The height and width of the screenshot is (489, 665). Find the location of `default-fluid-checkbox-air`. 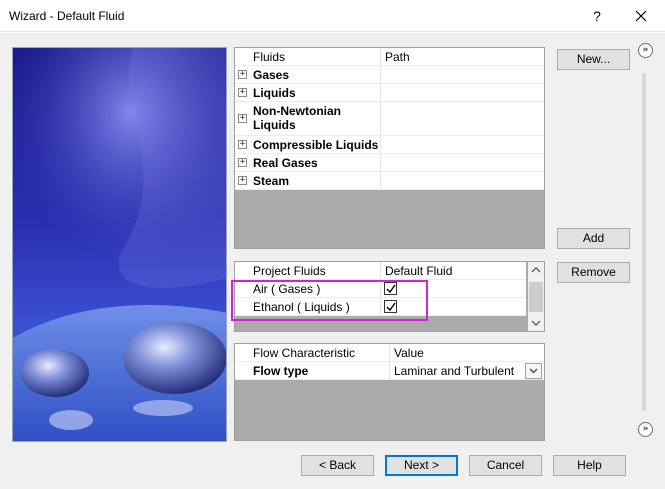

default-fluid-checkbox-air is located at coordinates (390, 288).